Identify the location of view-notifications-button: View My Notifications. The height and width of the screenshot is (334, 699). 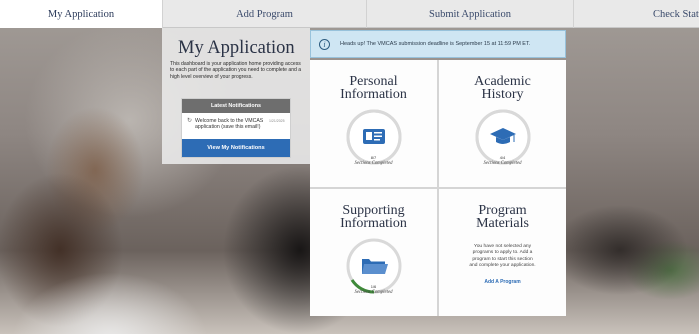
(236, 148).